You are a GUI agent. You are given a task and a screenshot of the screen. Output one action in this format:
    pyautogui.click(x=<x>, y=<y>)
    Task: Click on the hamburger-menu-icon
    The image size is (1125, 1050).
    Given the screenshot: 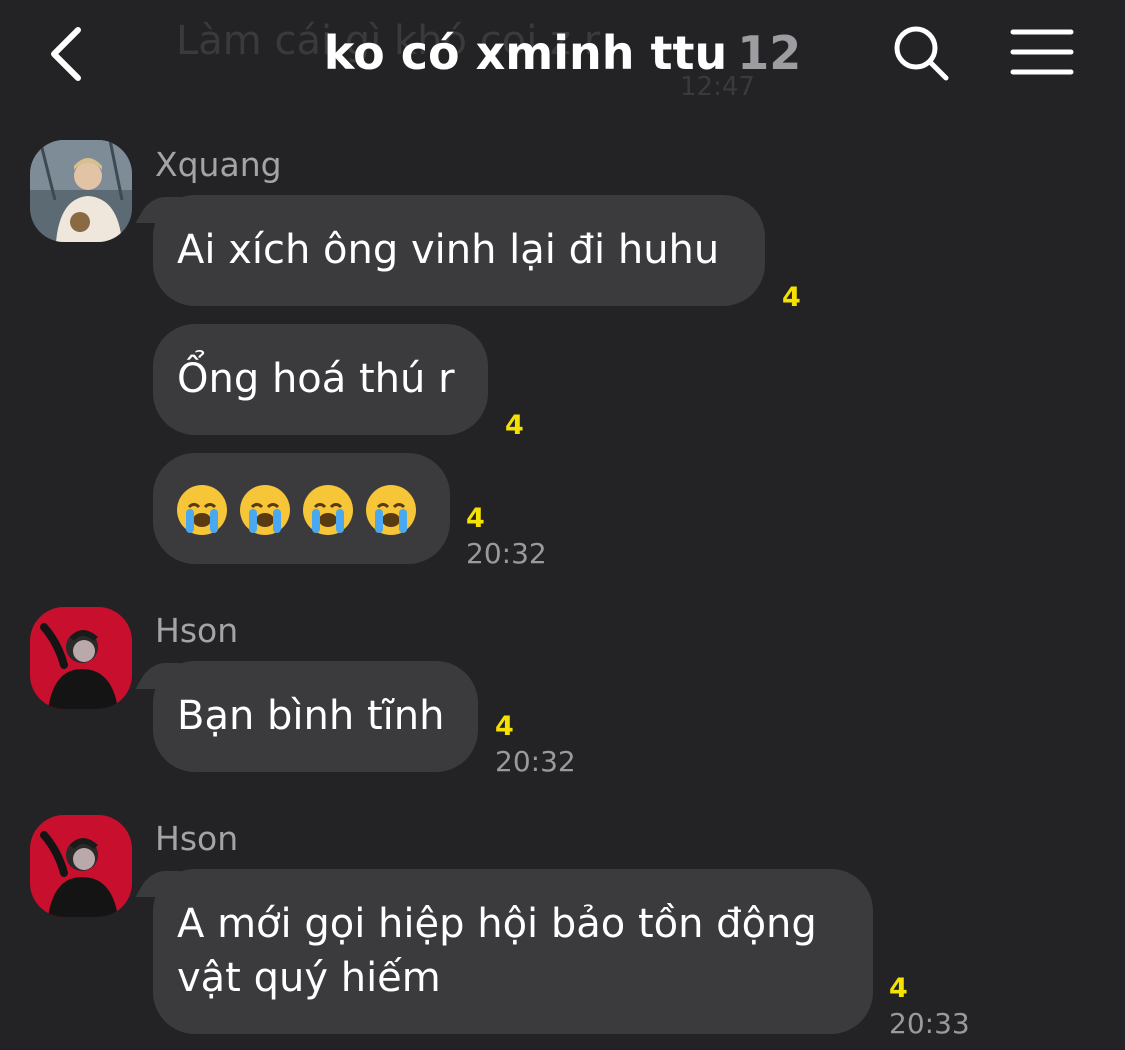 What is the action you would take?
    pyautogui.click(x=1042, y=52)
    